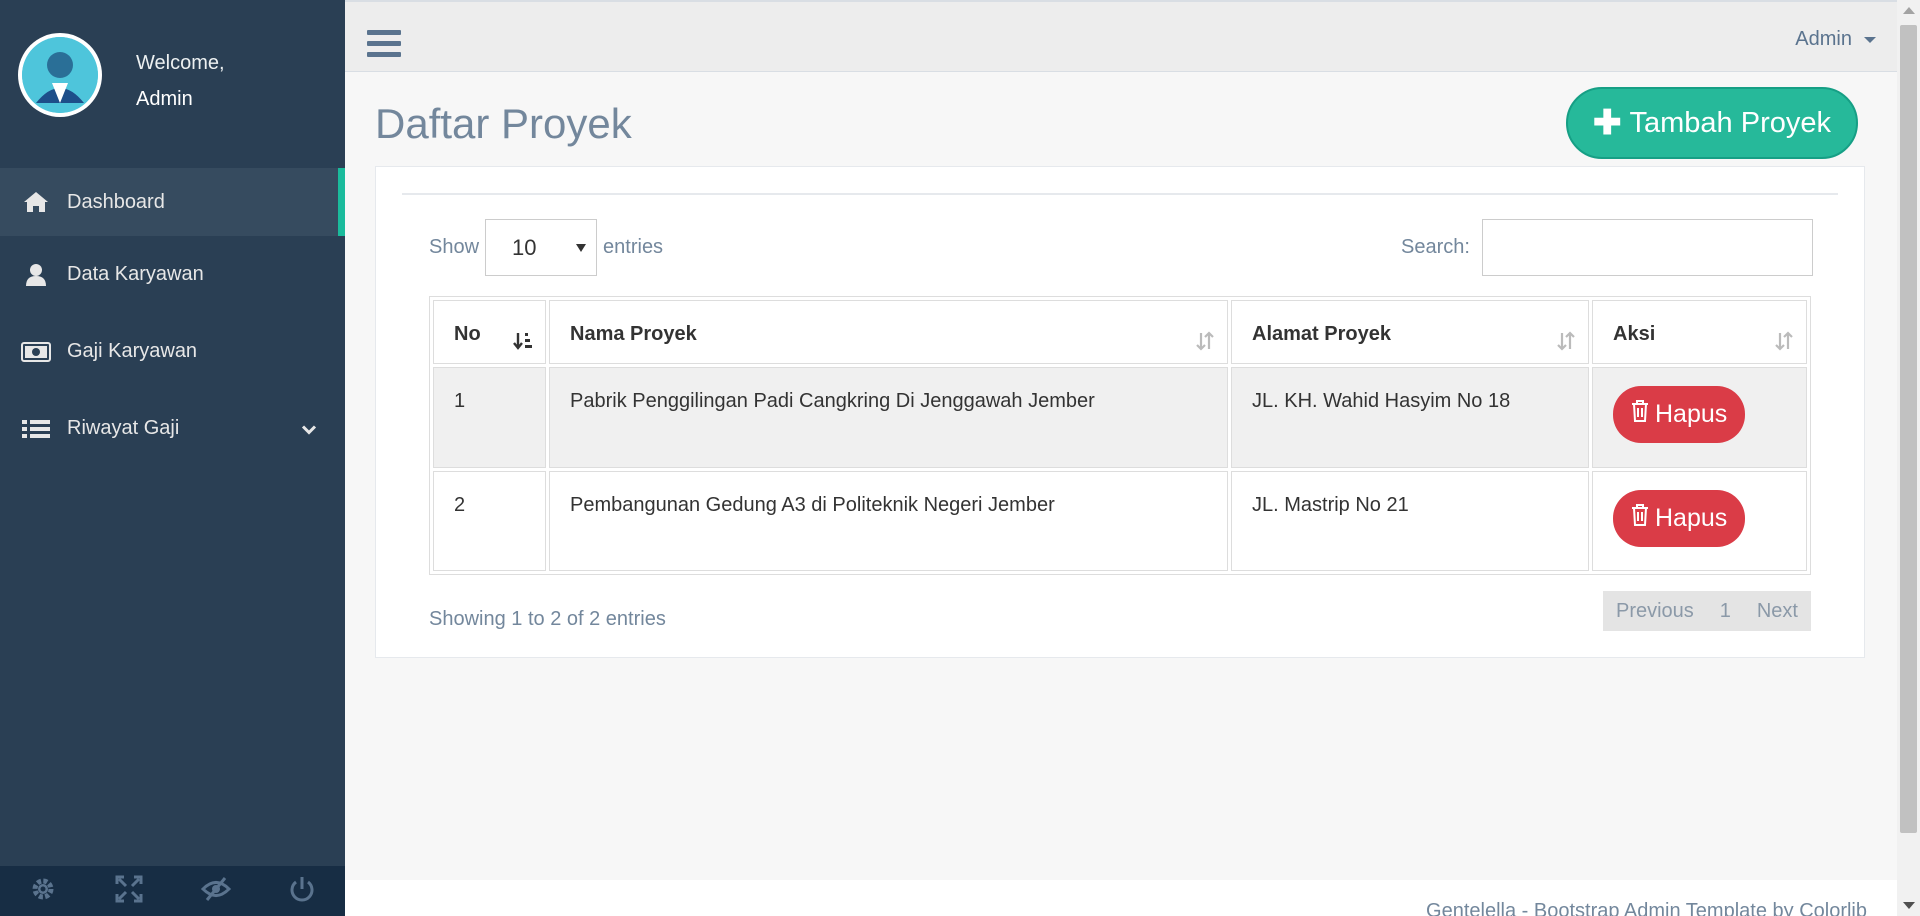 The width and height of the screenshot is (1920, 916). I want to click on avatar, so click(60, 75).